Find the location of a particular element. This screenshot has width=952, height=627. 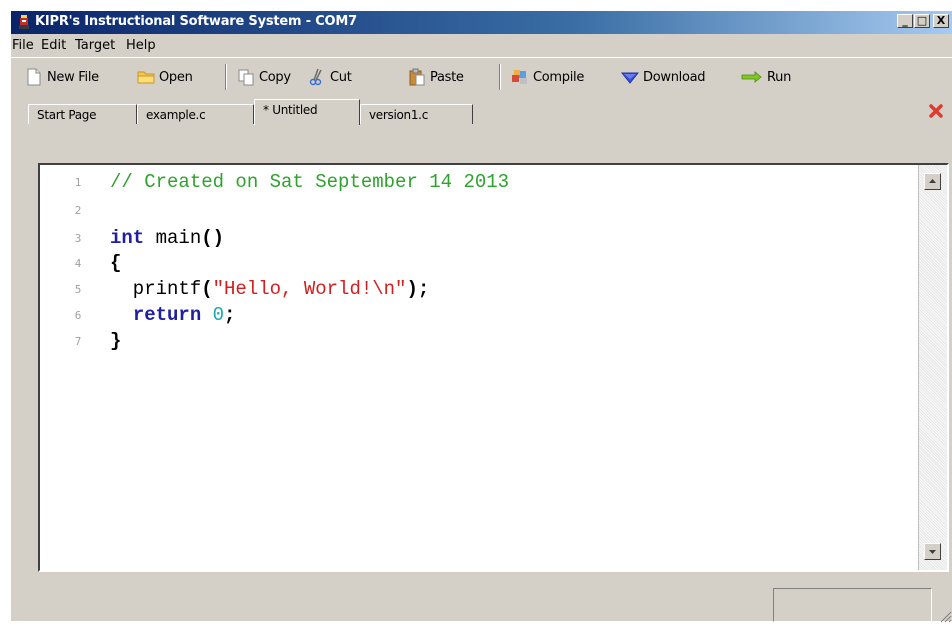

code-line-1: 1 // Created on Sat September 14 2013 is located at coordinates (479, 181).